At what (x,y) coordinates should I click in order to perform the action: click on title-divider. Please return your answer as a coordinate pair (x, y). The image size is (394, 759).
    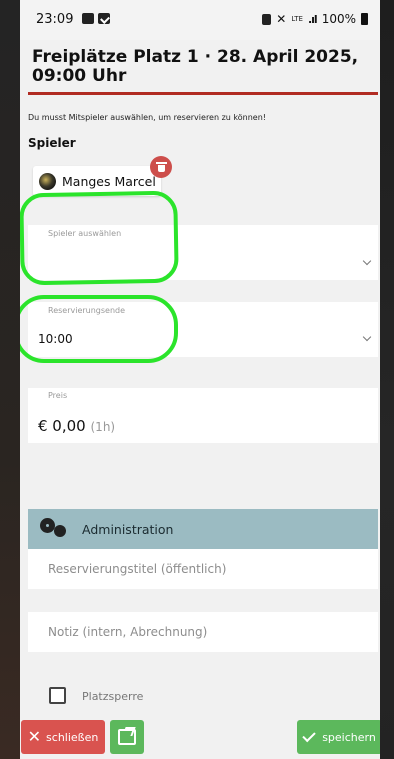
    Looking at the image, I should click on (203, 93).